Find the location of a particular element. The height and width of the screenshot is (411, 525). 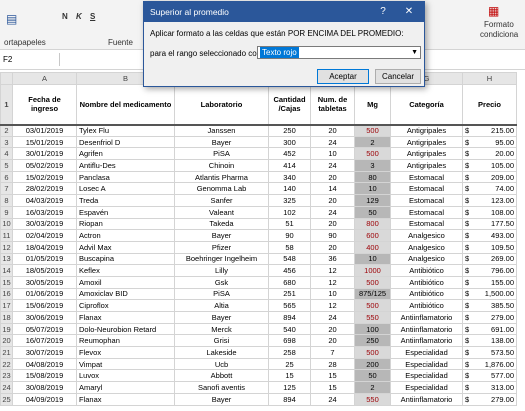

mg-cell: 100 is located at coordinates (372, 329).